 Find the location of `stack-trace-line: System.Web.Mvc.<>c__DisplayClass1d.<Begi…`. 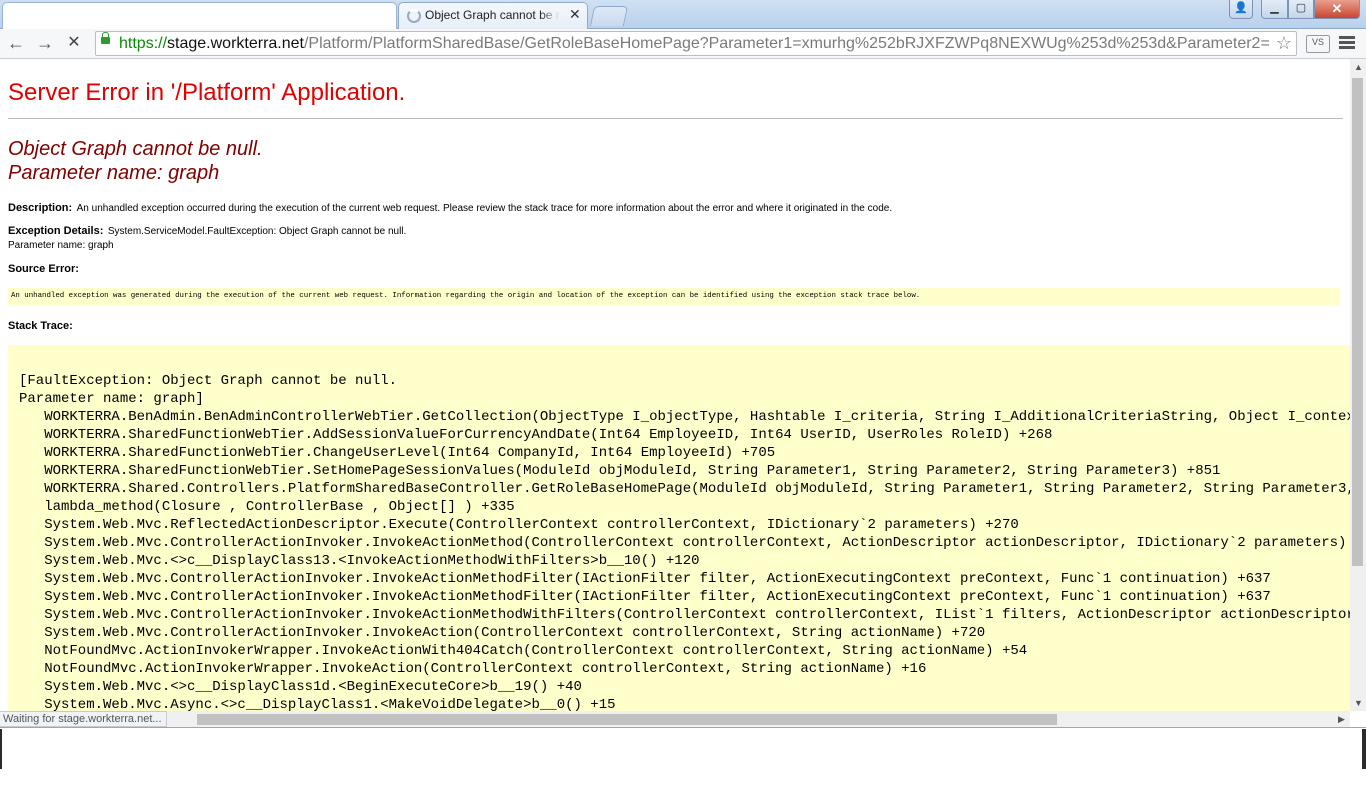

stack-trace-line: System.Web.Mvc.<>c__DisplayClass1d.<Begi… is located at coordinates (300, 687).